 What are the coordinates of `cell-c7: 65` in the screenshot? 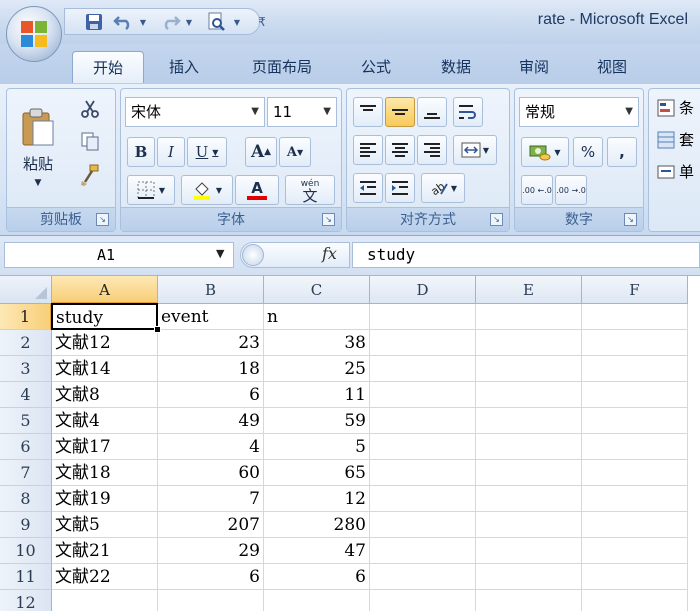 It's located at (317, 473).